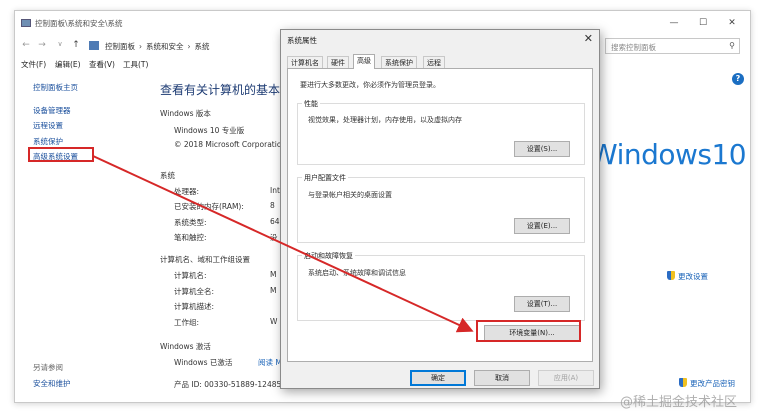 The height and width of the screenshot is (415, 765). Describe the element at coordinates (438, 378) in the screenshot. I see `ok-button: 确定` at that location.